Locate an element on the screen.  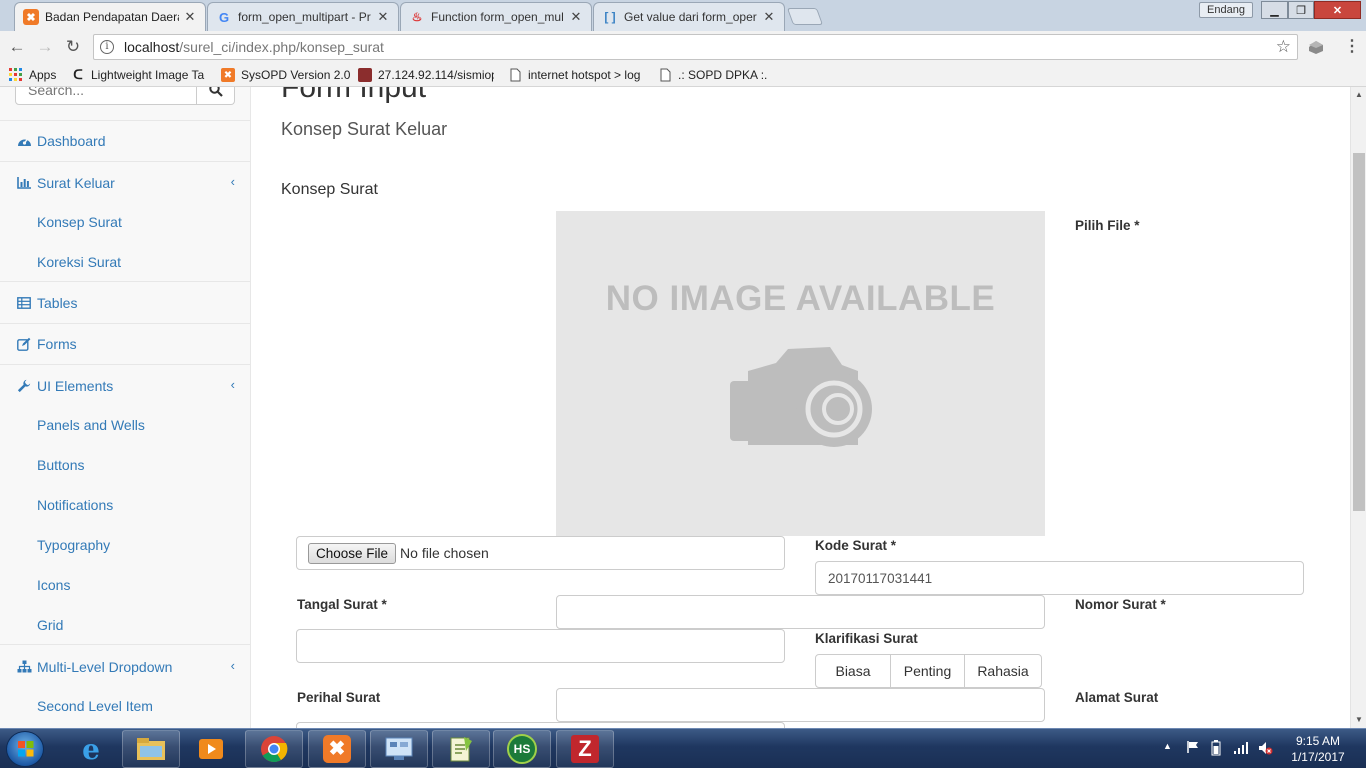
xampp-icon: ✖ is located at coordinates (31, 17).